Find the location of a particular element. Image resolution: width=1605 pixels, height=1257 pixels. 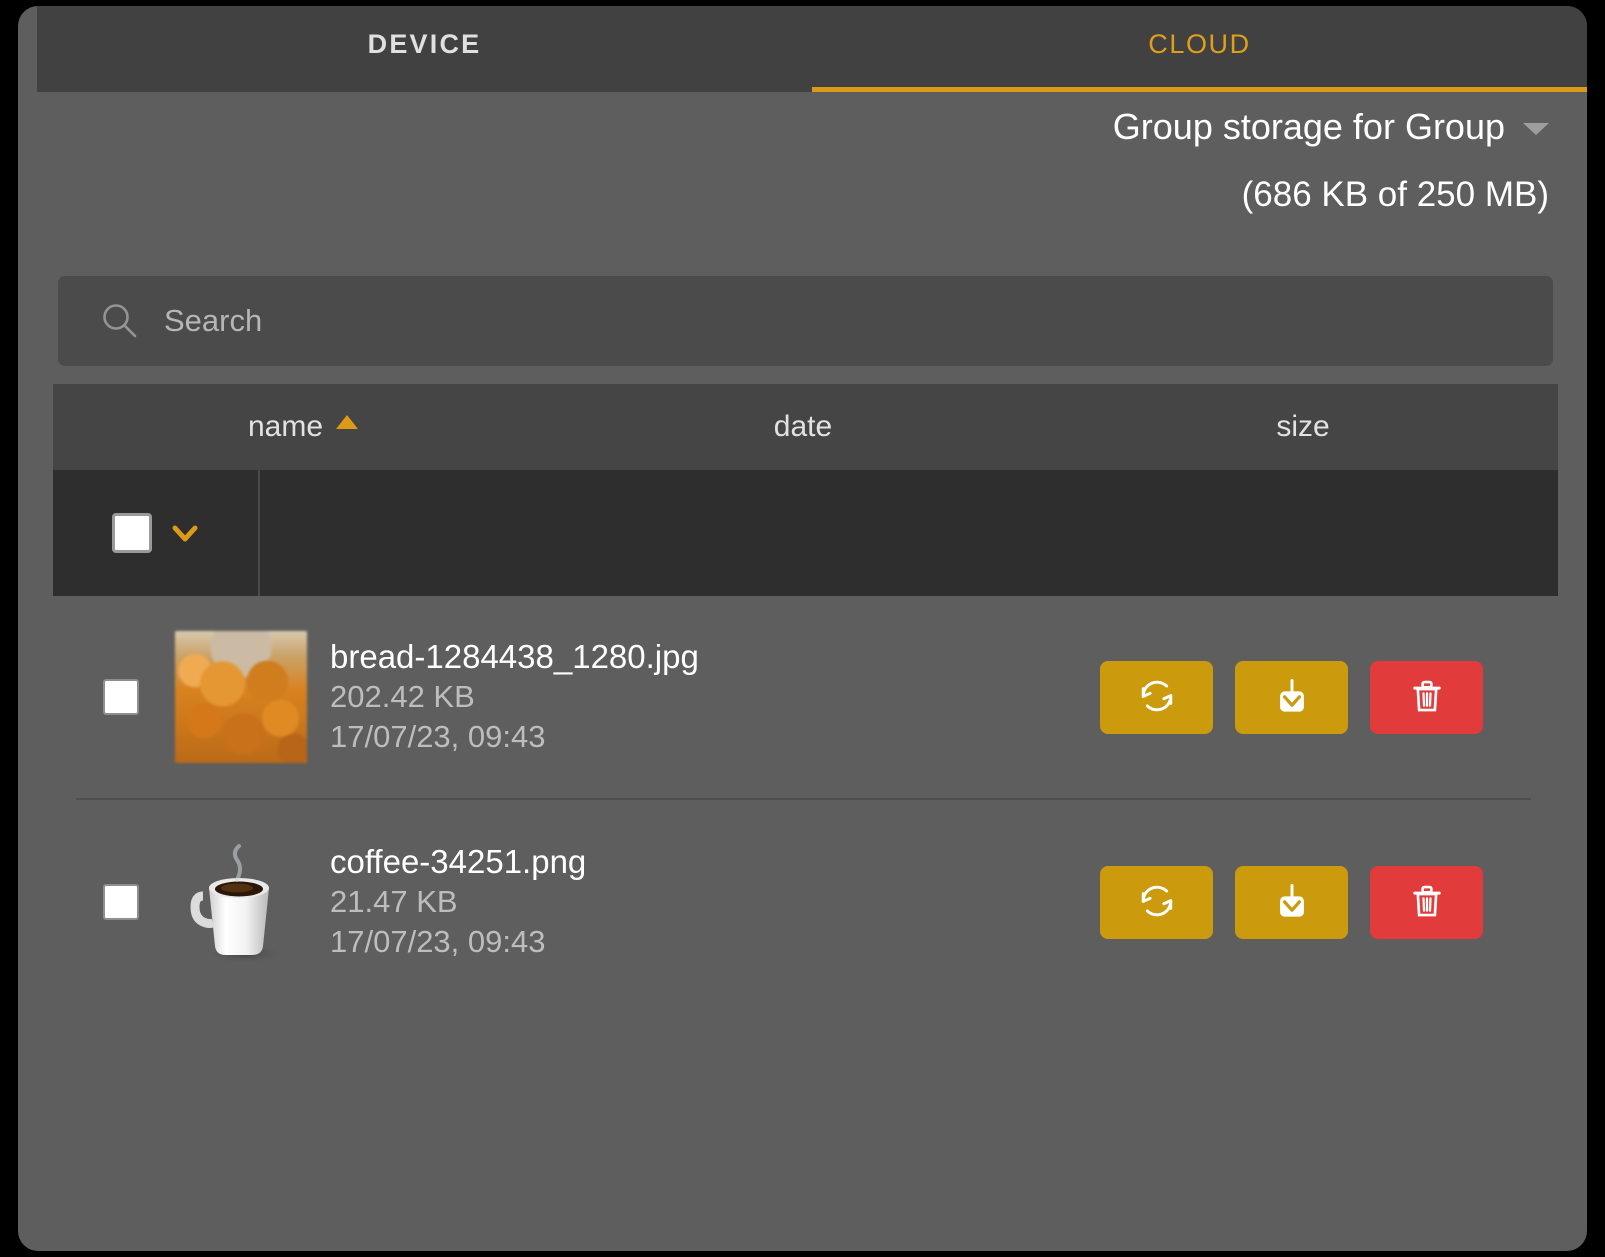

selection-toolbar is located at coordinates (805, 533).